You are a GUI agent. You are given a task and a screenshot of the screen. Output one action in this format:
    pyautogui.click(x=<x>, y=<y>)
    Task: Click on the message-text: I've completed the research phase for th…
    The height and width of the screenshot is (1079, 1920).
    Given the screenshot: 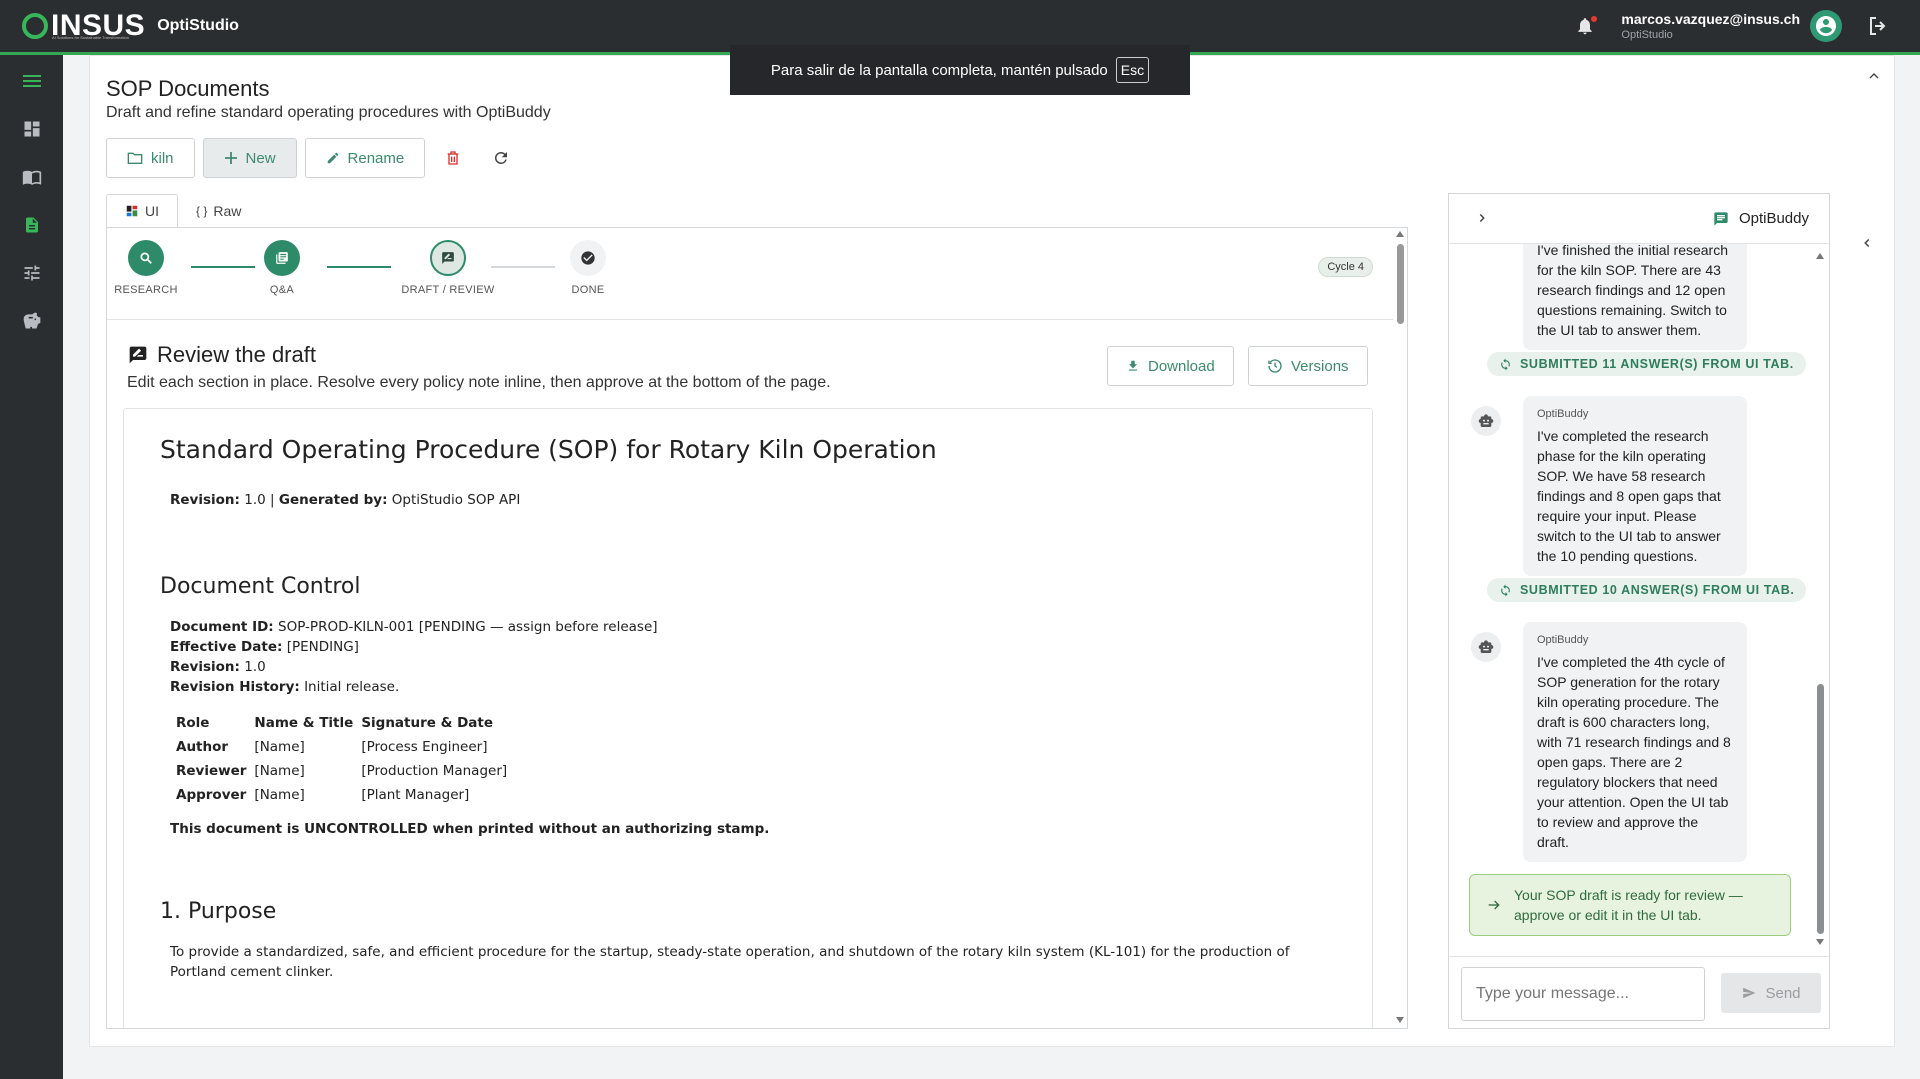 What is the action you would take?
    pyautogui.click(x=1629, y=496)
    